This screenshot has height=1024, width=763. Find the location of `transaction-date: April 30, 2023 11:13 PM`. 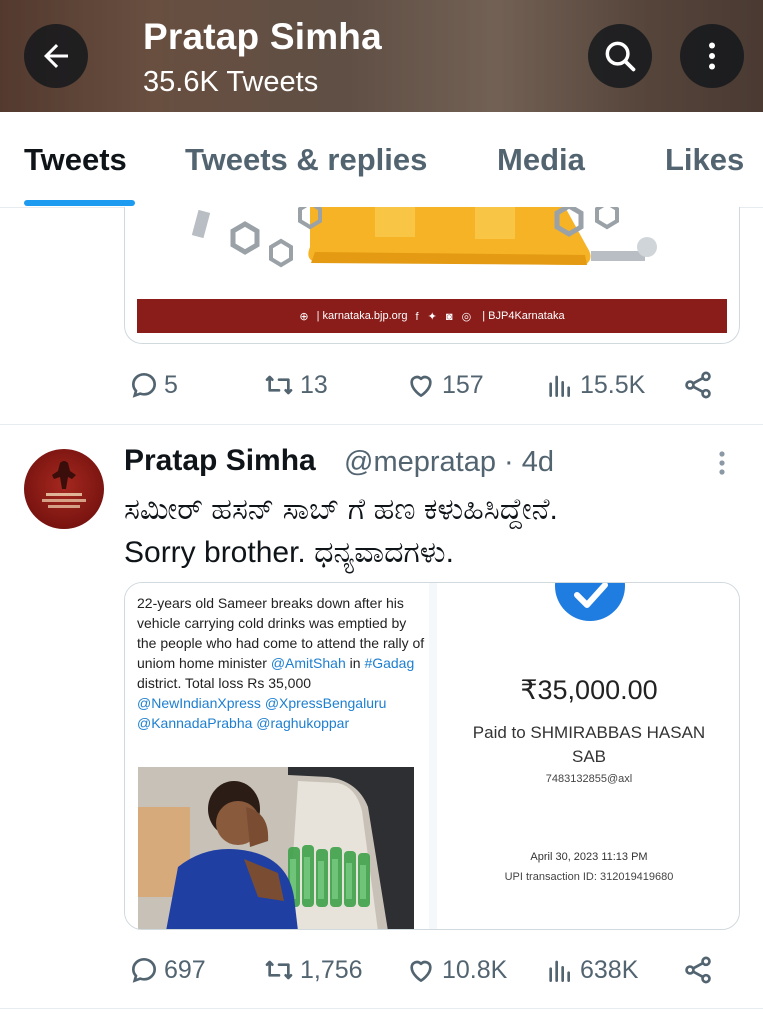

transaction-date: April 30, 2023 11:13 PM is located at coordinates (589, 857).